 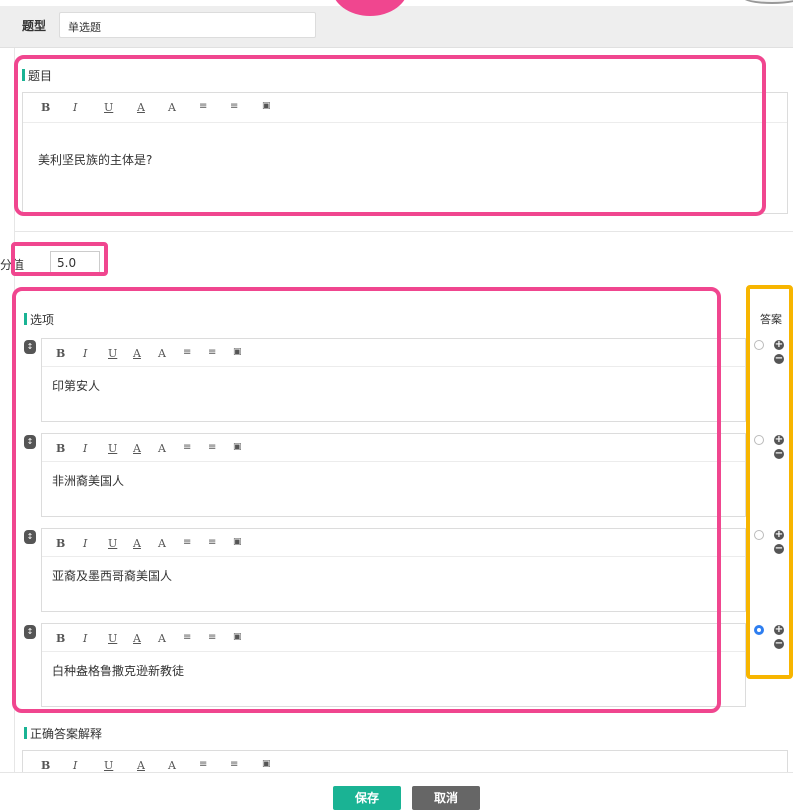 What do you see at coordinates (34, 26) in the screenshot?
I see `question-type-label: 题型` at bounding box center [34, 26].